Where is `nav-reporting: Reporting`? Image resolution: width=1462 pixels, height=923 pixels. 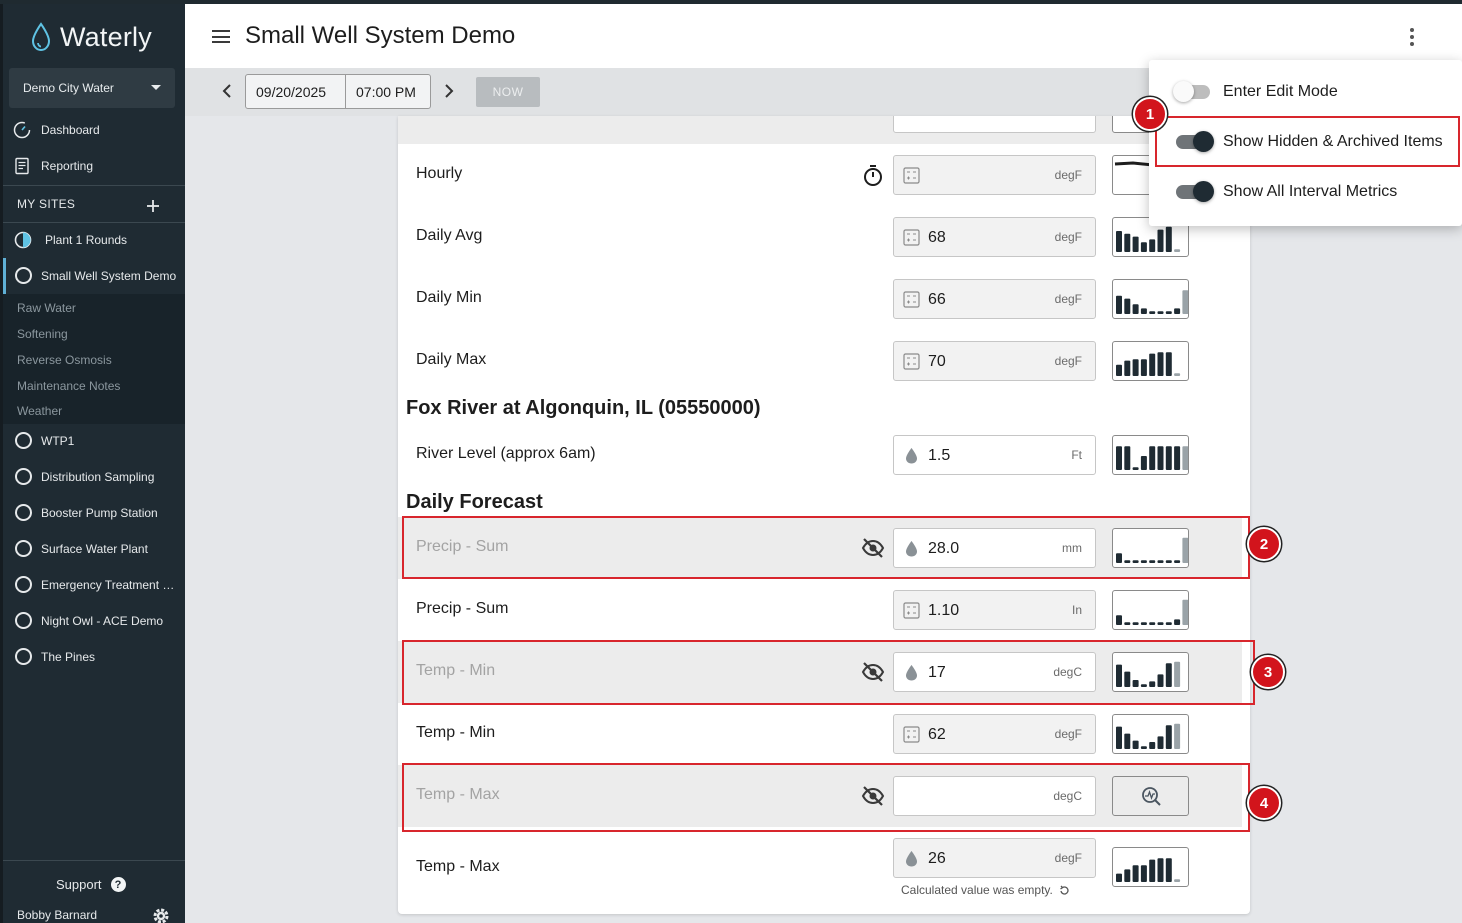
nav-reporting: Reporting is located at coordinates (92, 166).